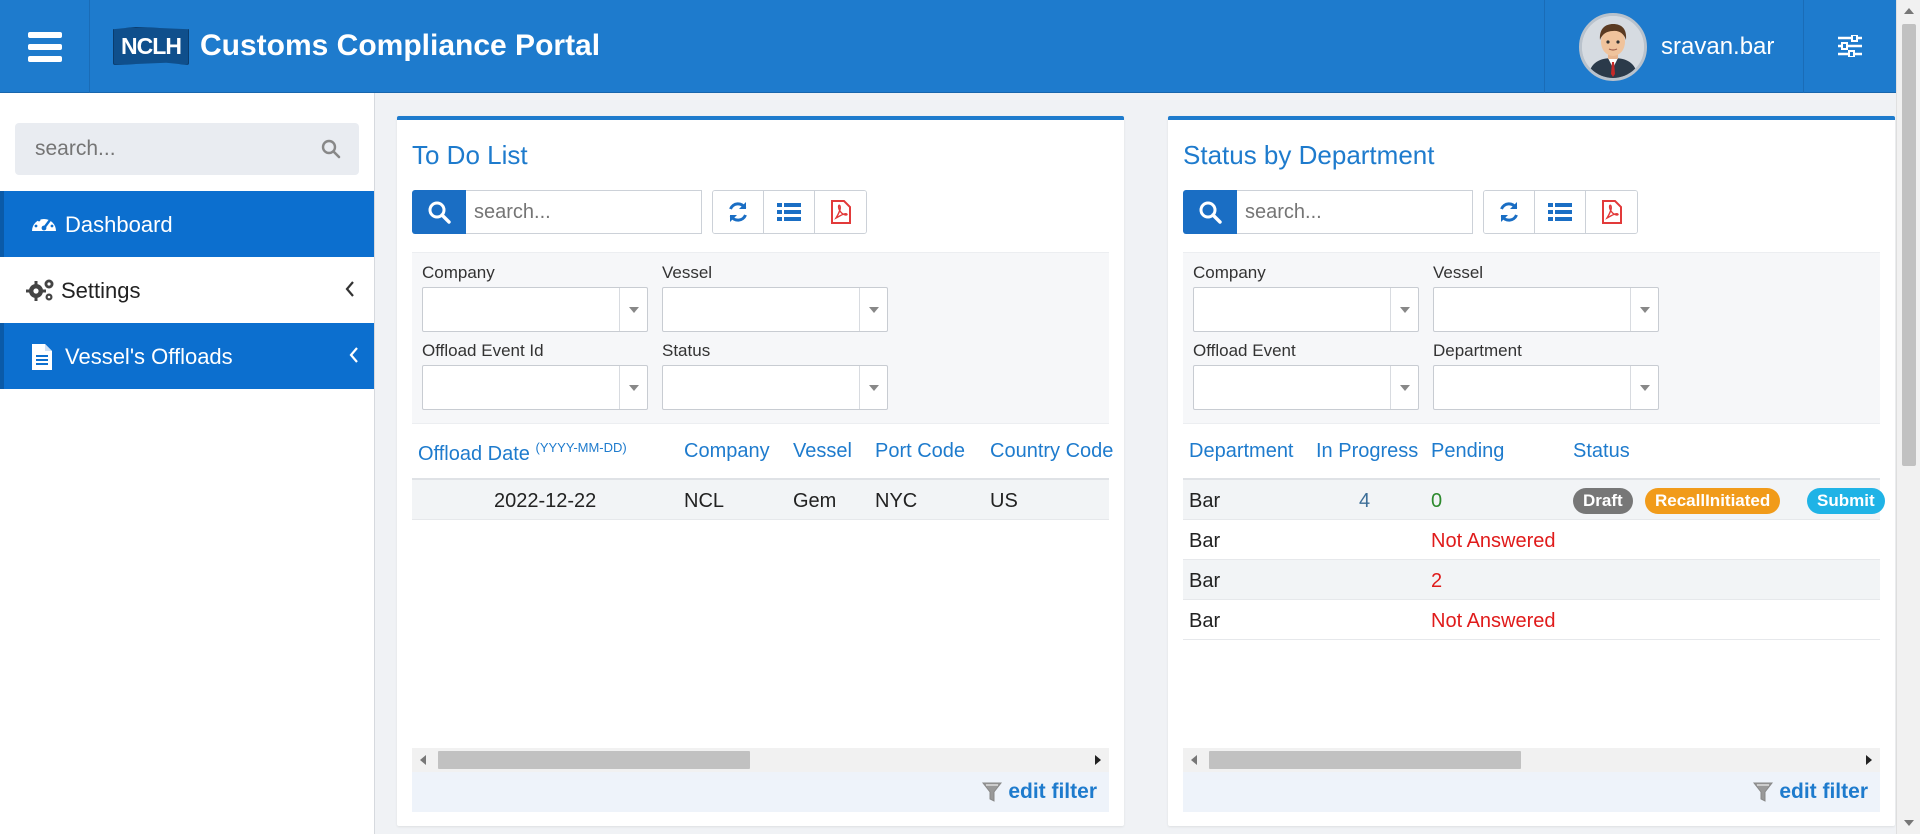 This screenshot has width=1920, height=834. I want to click on todo-search-input, so click(584, 212).